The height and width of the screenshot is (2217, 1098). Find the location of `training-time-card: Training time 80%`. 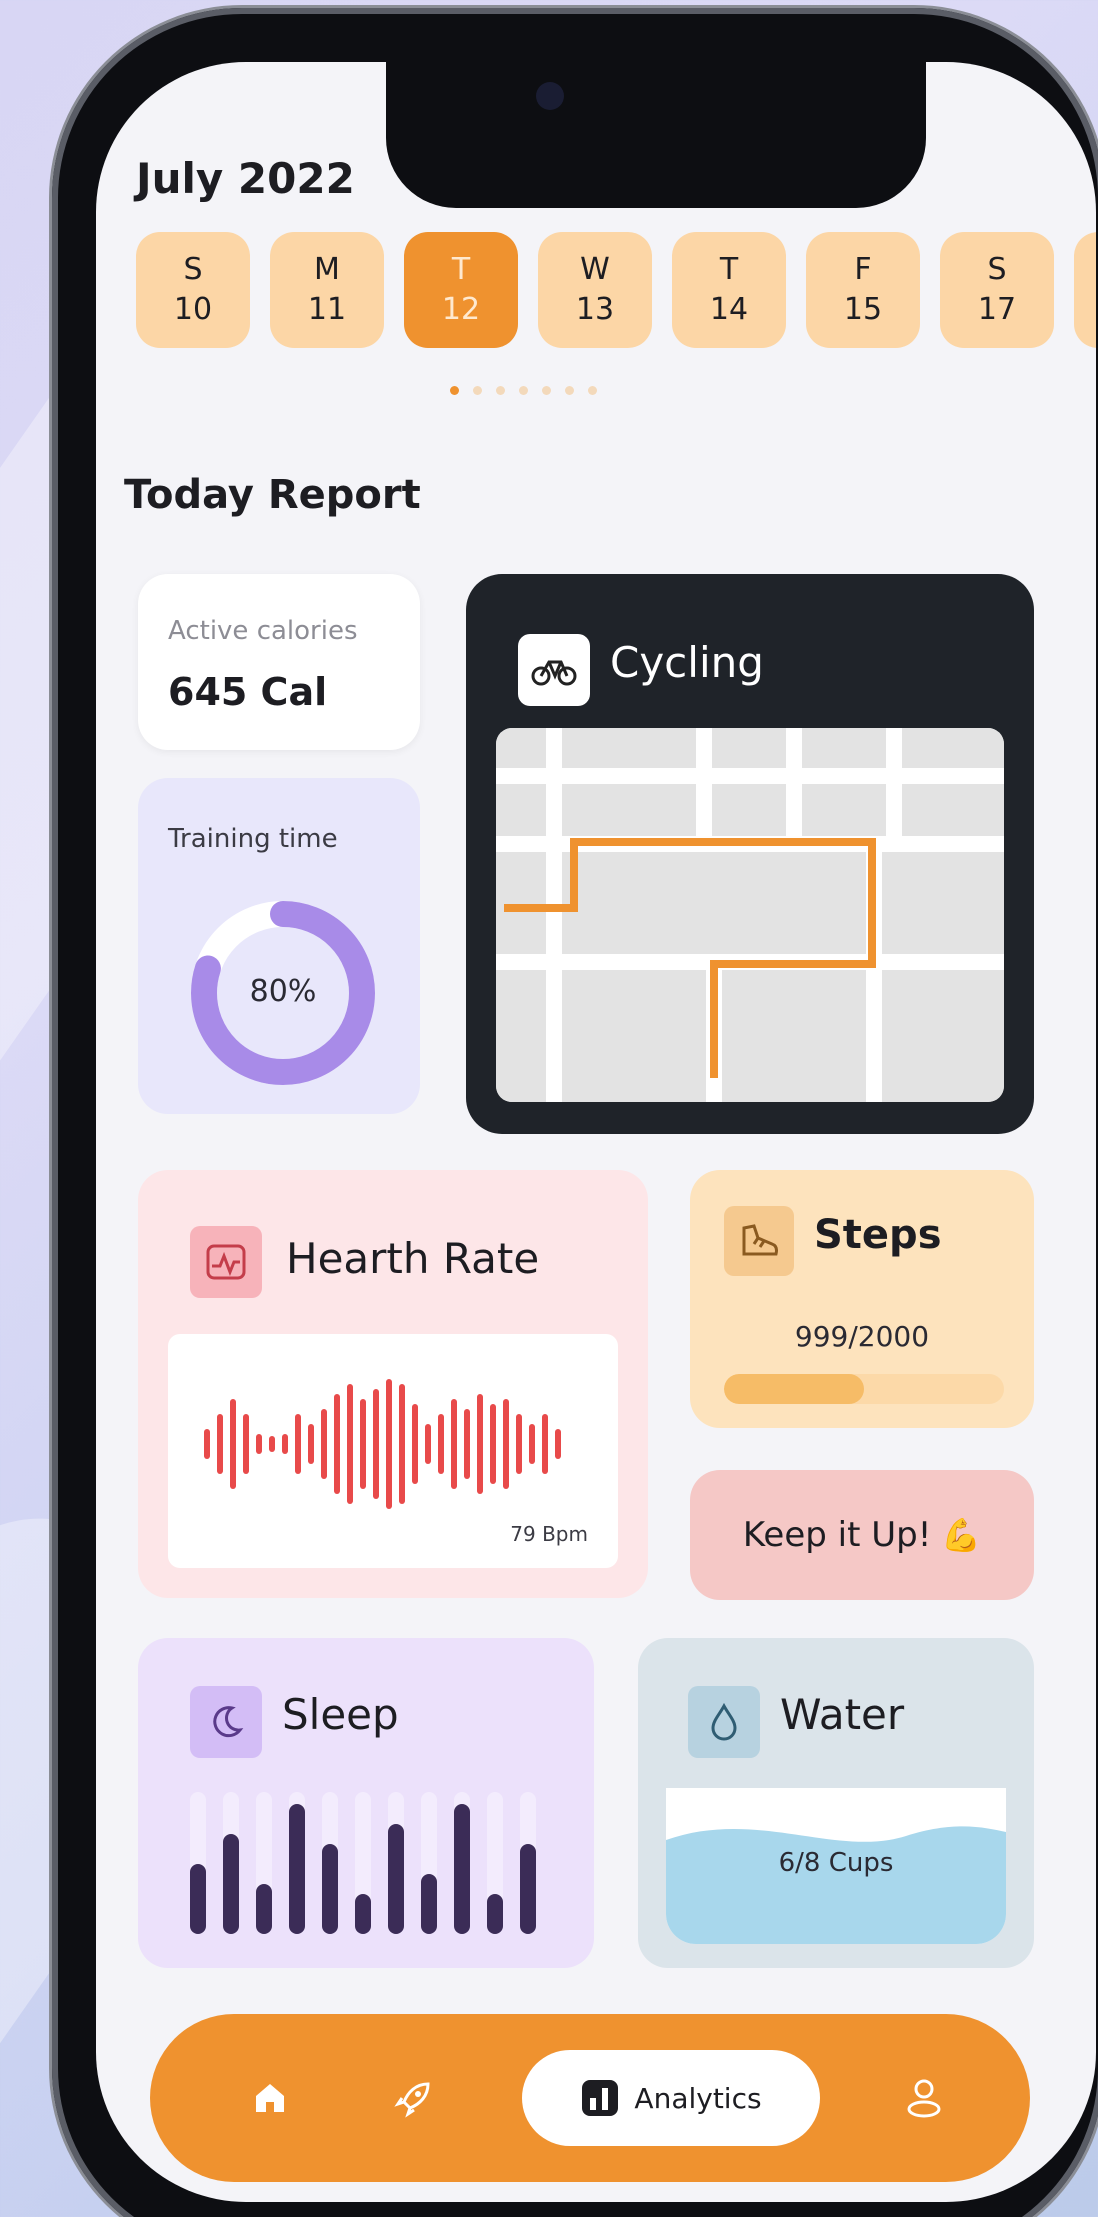

training-time-card: Training time 80% is located at coordinates (279, 946).